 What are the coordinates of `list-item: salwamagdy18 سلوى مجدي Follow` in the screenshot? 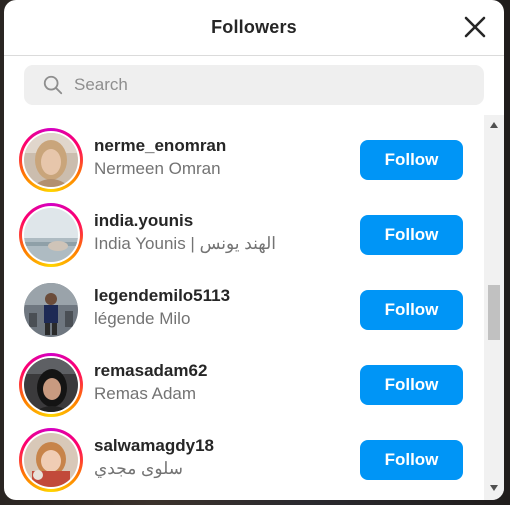 It's located at (244, 459).